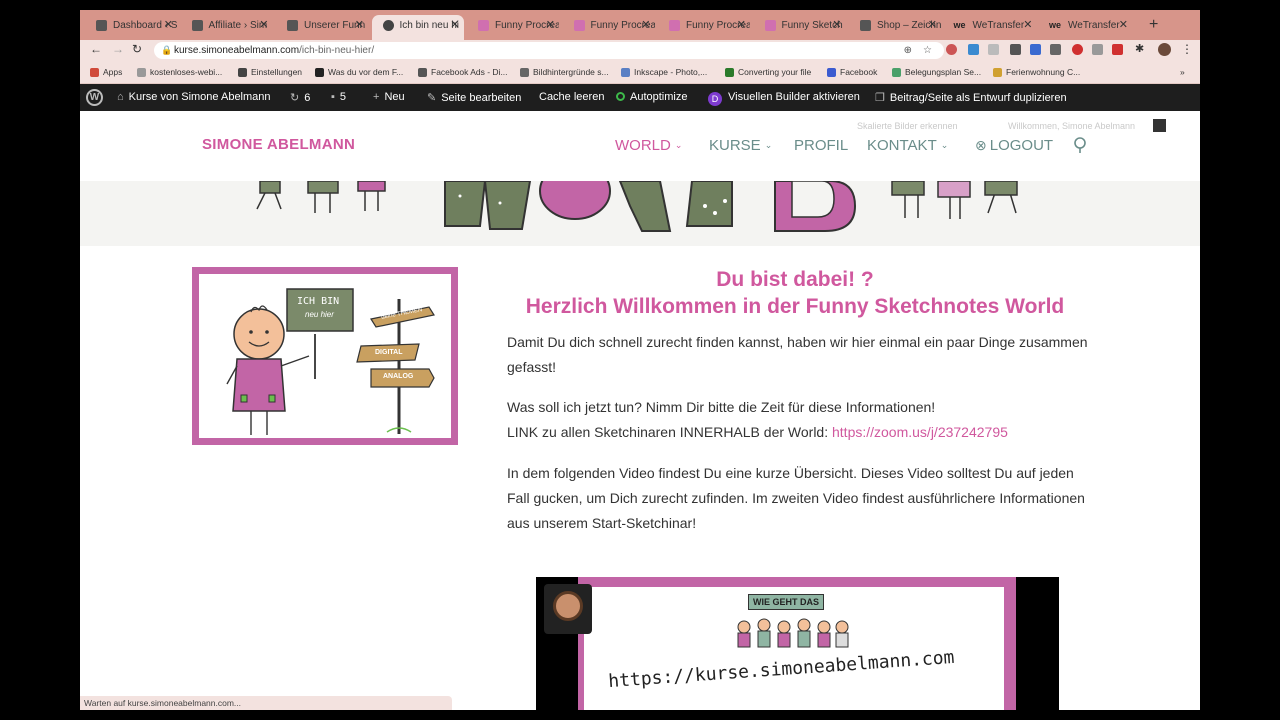  Describe the element at coordinates (278, 144) in the screenshot. I see `site-logo: SIMONE ABELMANN` at that location.